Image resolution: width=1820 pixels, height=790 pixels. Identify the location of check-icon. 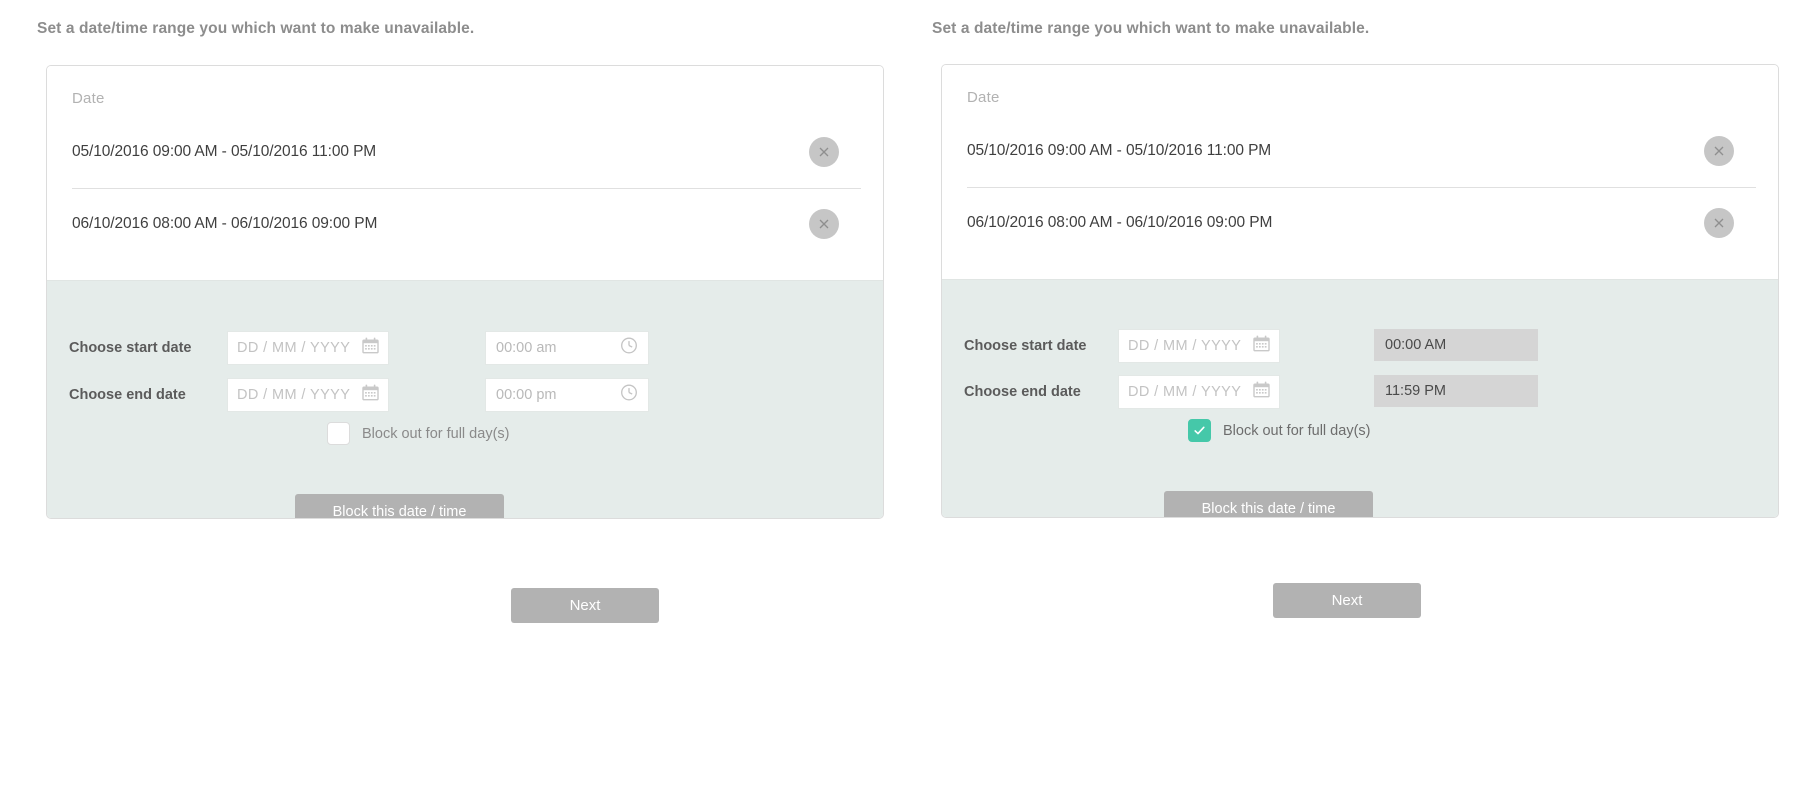
(1199, 430).